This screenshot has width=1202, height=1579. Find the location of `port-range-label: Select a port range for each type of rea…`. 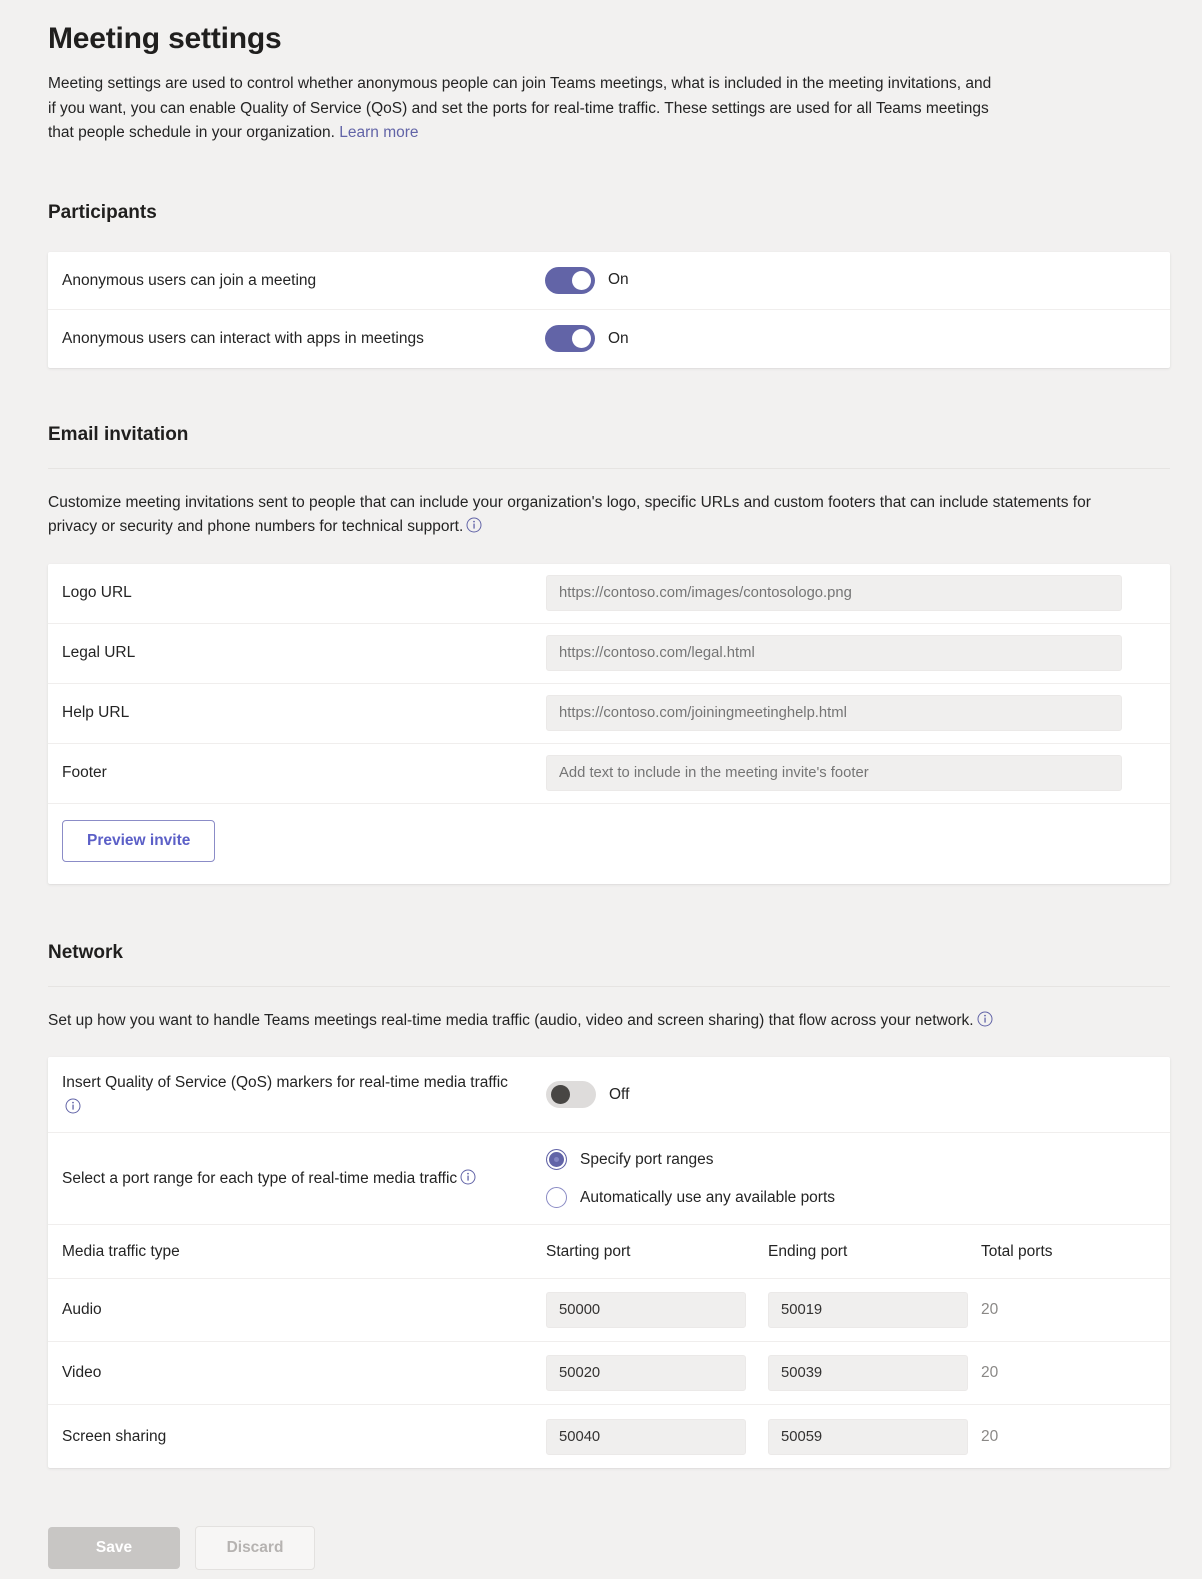

port-range-label: Select a port range for each type of rea… is located at coordinates (304, 1178).